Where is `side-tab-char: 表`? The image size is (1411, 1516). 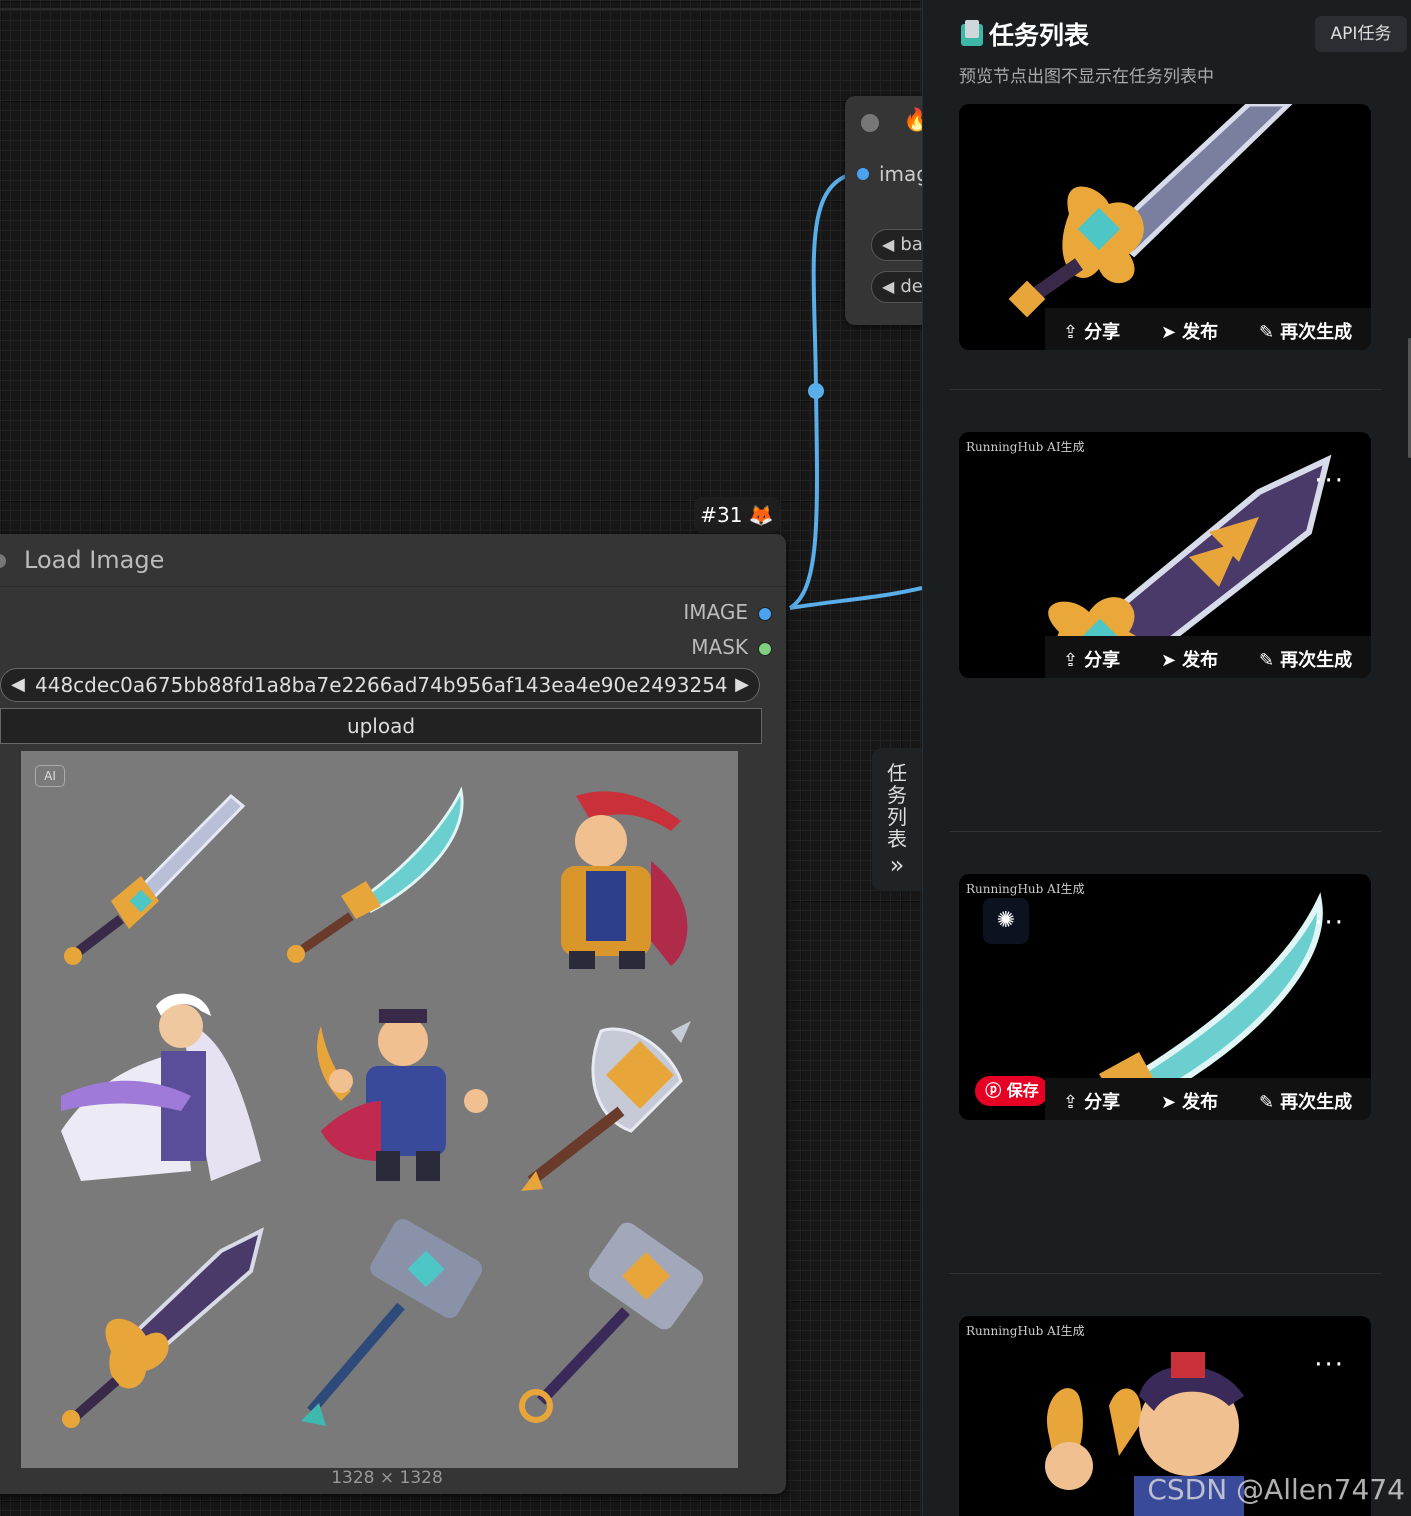
side-tab-char: 表 is located at coordinates (897, 839).